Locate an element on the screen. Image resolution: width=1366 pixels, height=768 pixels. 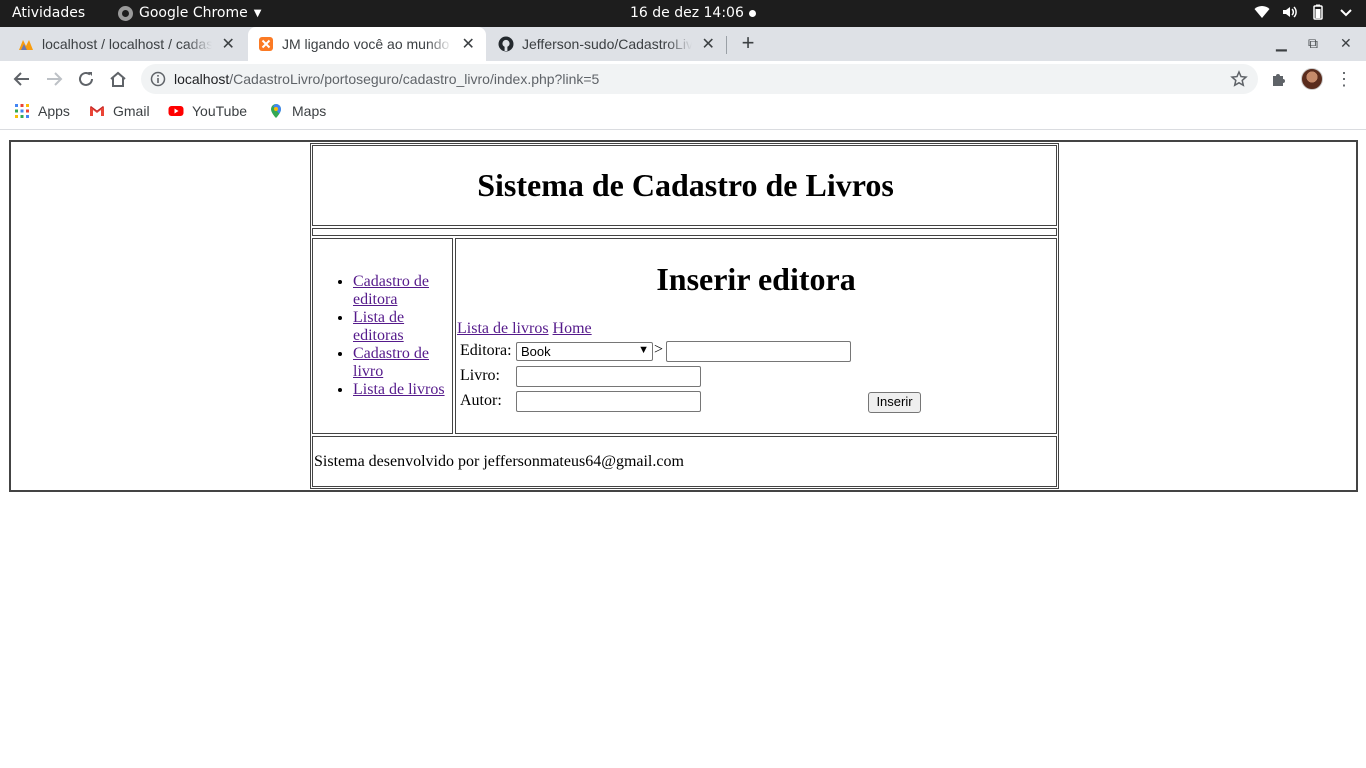
menu-link-cadastro-livro: Cadastro de livro is located at coordinates (391, 362).